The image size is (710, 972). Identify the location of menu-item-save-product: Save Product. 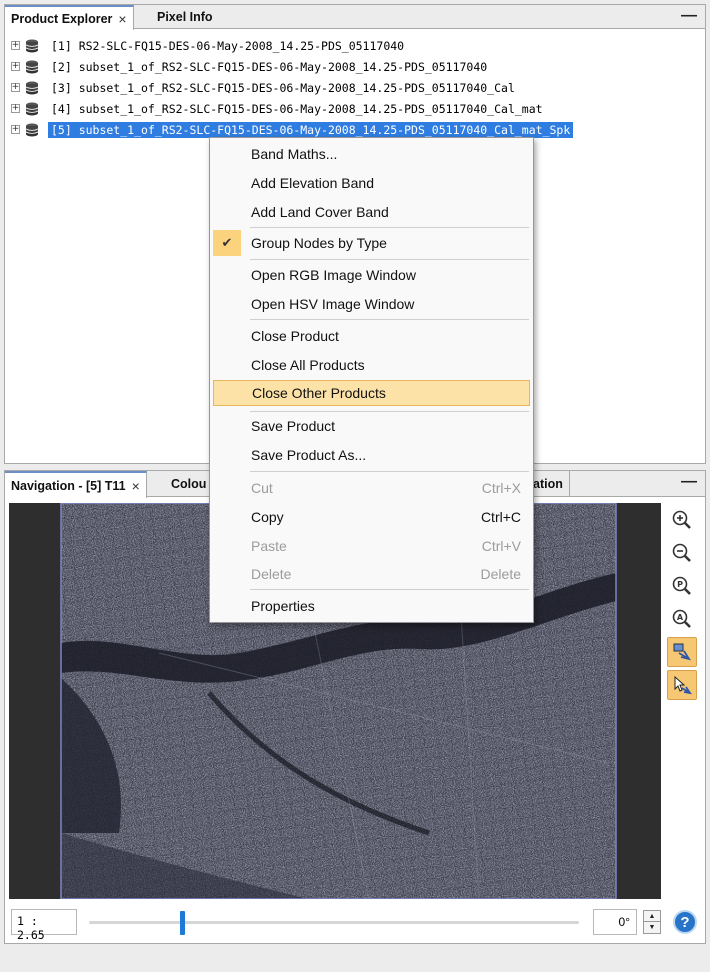
(371, 426).